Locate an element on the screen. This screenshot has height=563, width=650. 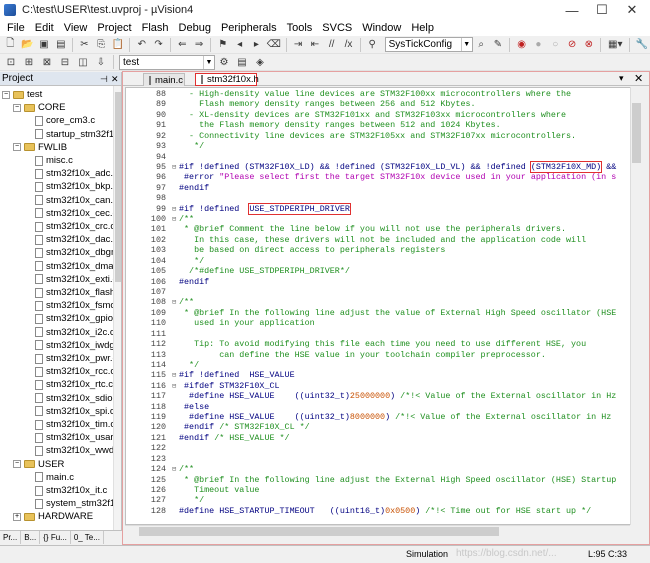
tab-main-c: main.c is located at coordinates (164, 79).